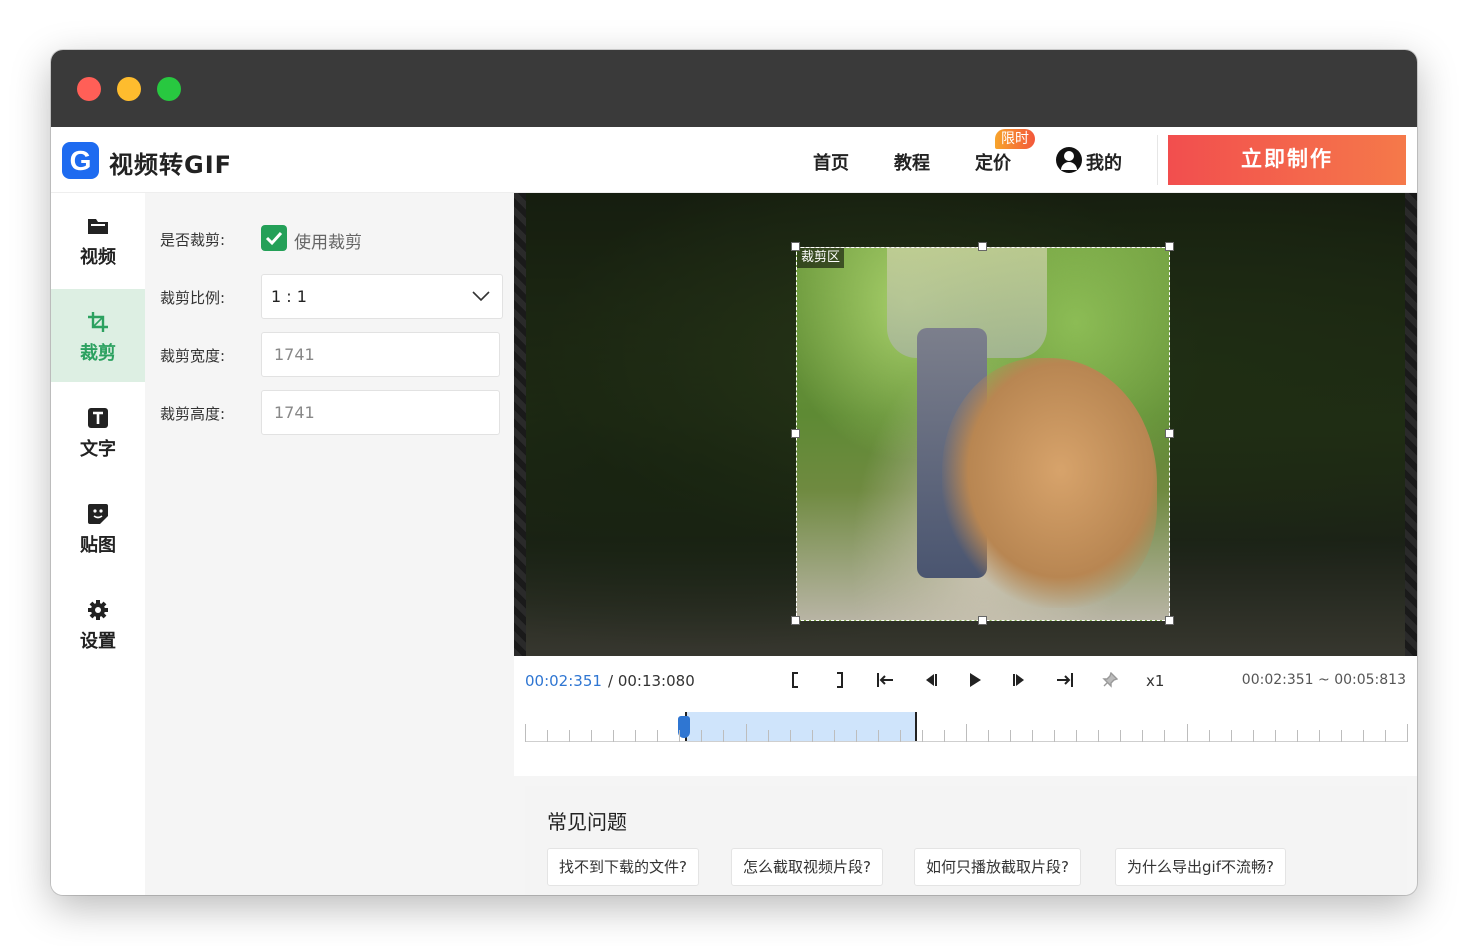 This screenshot has width=1468, height=946. Describe the element at coordinates (563, 681) in the screenshot. I see `current-time: 00:02:351` at that location.